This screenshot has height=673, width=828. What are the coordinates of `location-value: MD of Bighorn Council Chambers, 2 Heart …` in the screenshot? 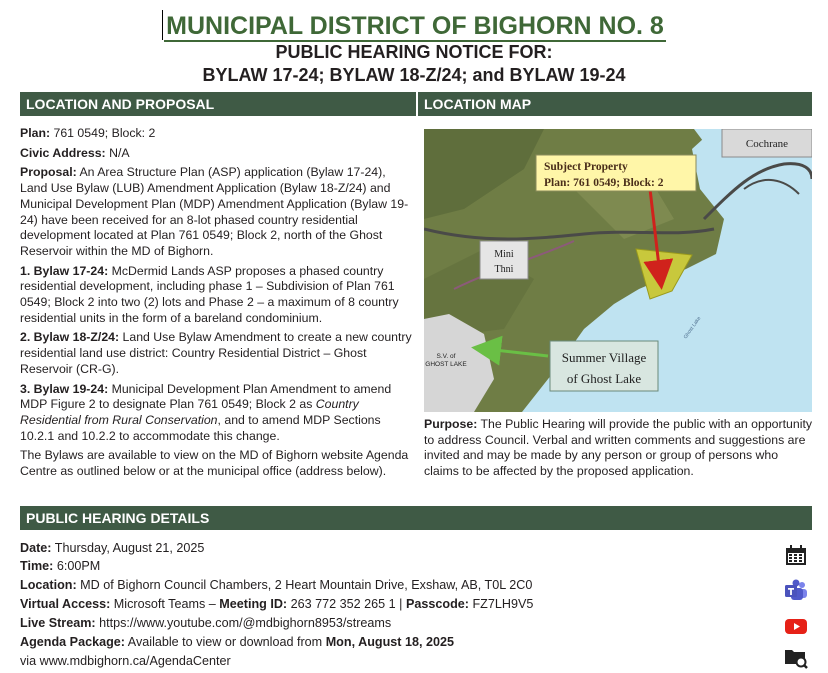 It's located at (304, 585).